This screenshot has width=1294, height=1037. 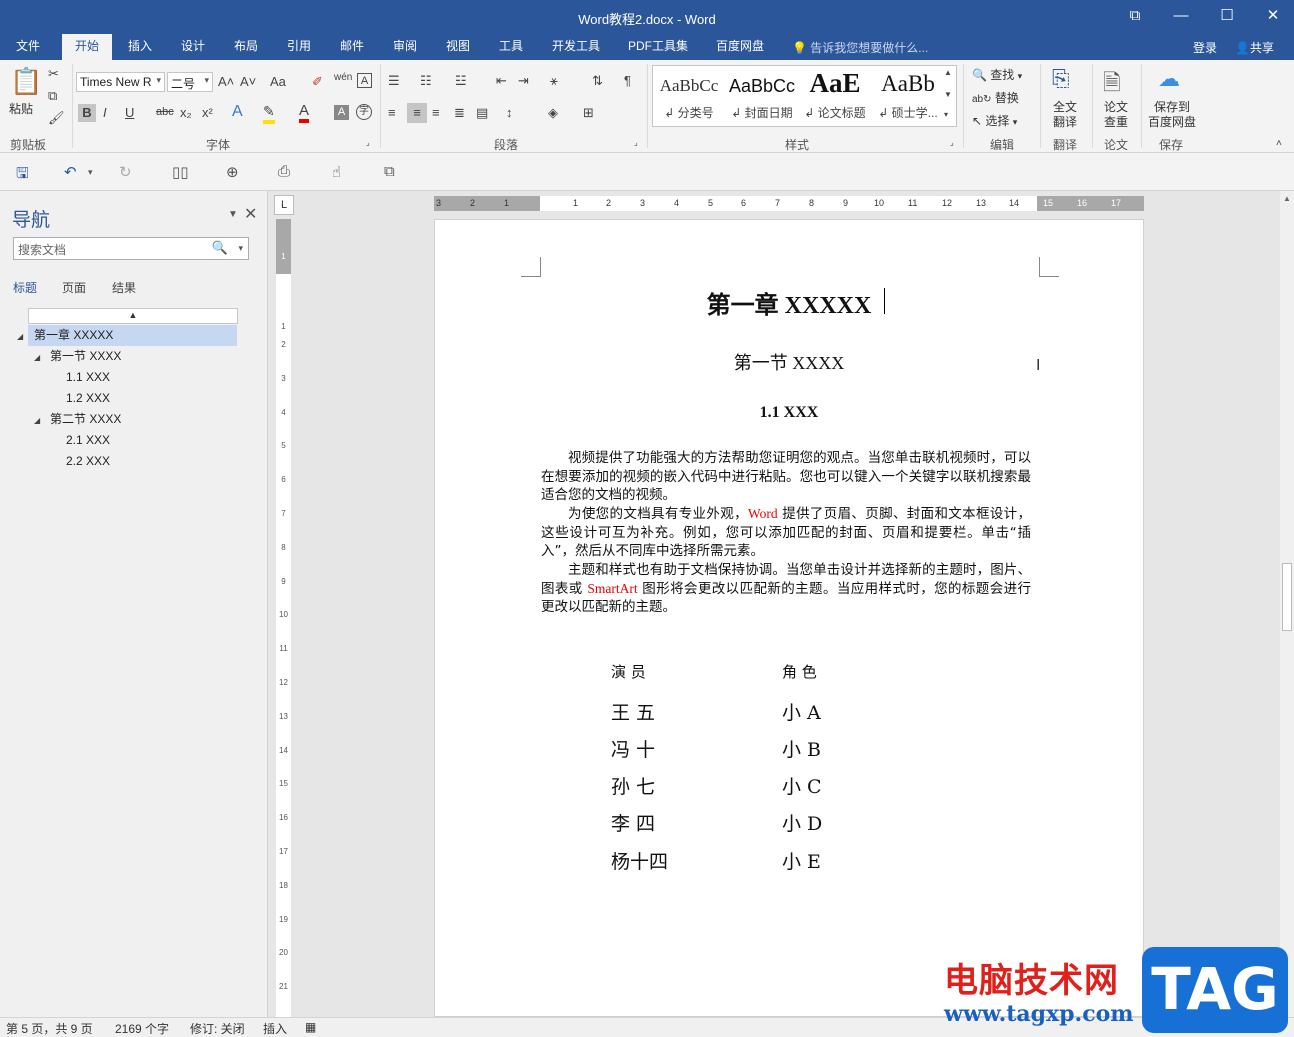 I want to click on cast-actor: 李 四, so click(x=633, y=822).